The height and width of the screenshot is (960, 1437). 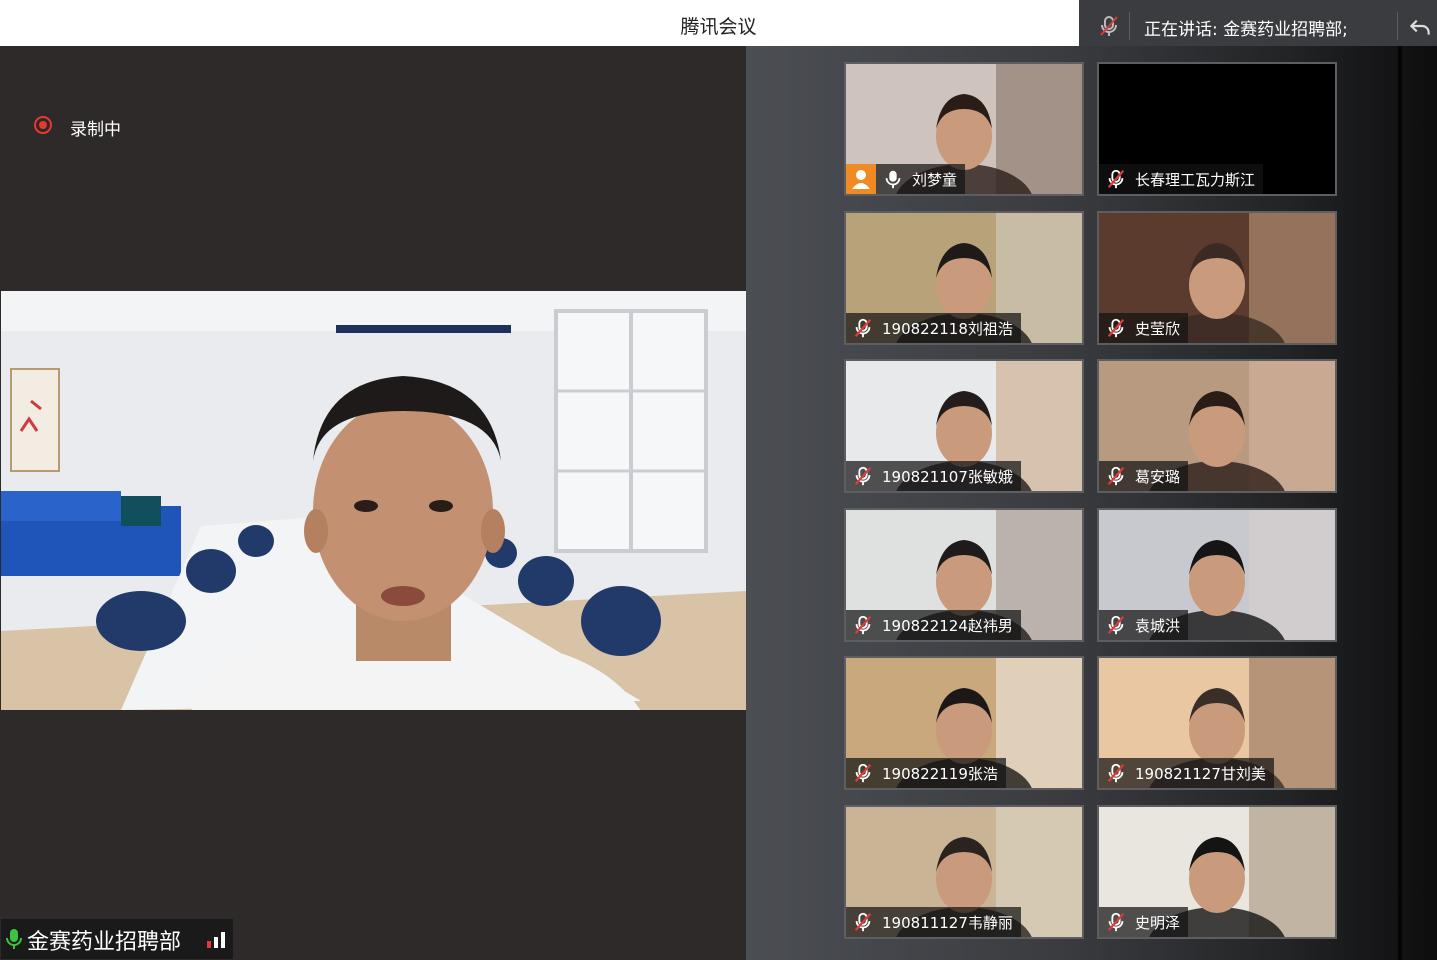 What do you see at coordinates (95, 130) in the screenshot?
I see `recording-label: 录制中` at bounding box center [95, 130].